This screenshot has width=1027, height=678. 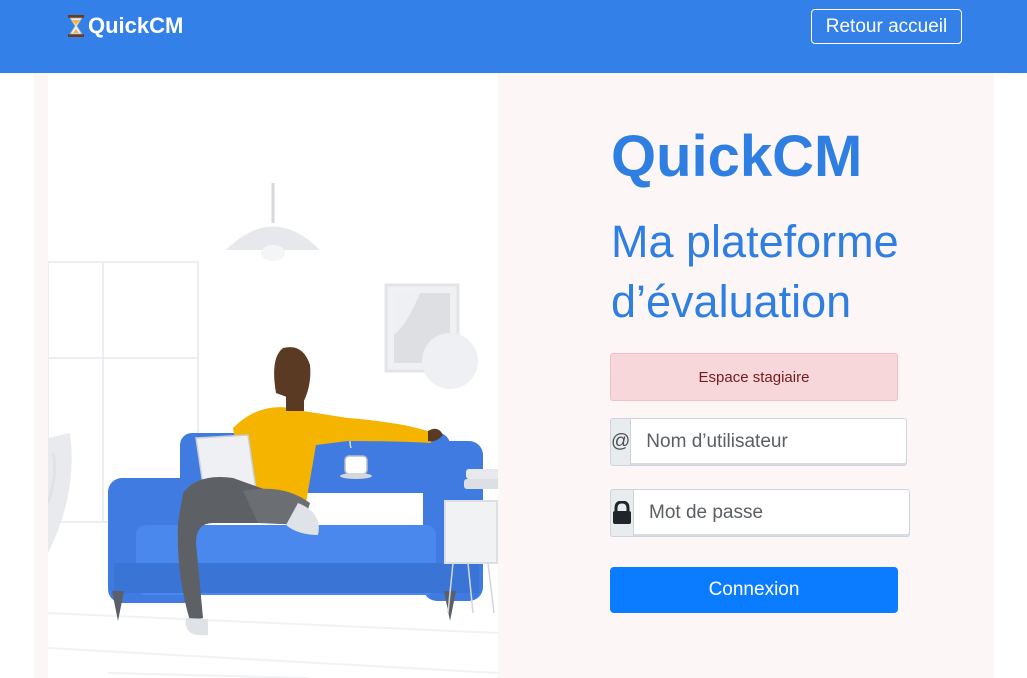 What do you see at coordinates (755, 271) in the screenshot?
I see `page-subtitle: Ma plateforme d’évaluation` at bounding box center [755, 271].